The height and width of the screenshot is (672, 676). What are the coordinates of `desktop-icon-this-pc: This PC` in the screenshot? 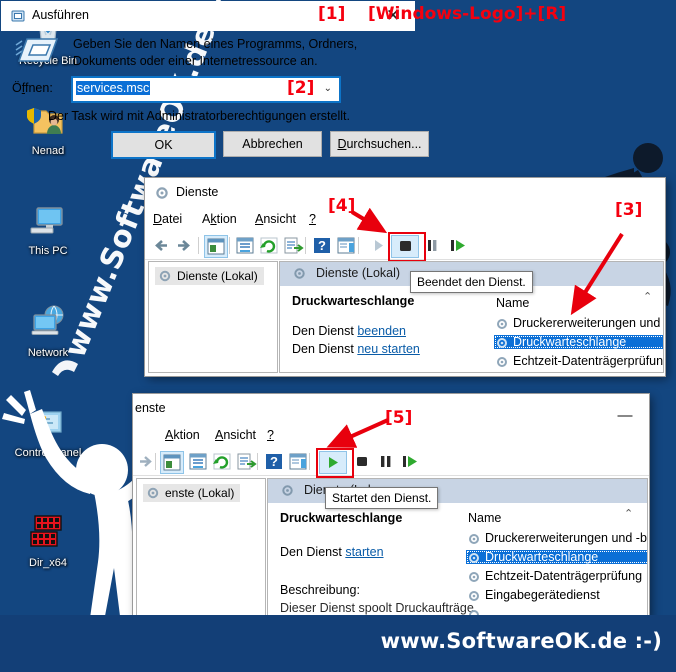 It's located at (48, 228).